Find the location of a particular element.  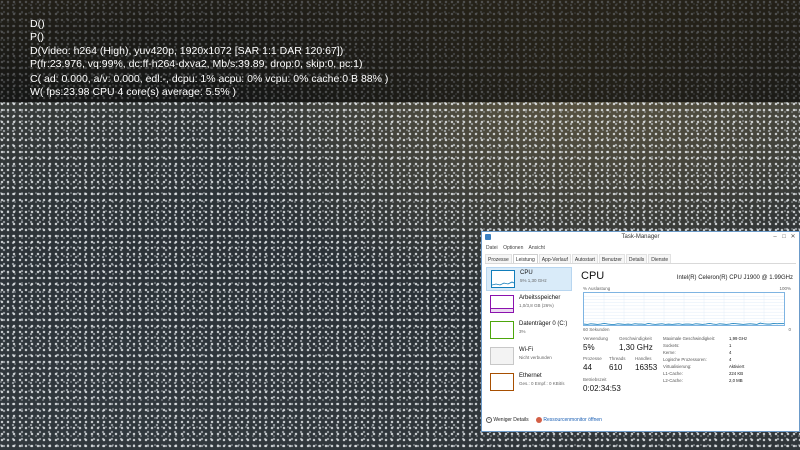

virtualization-label: Virtualisierung: is located at coordinates (677, 366).